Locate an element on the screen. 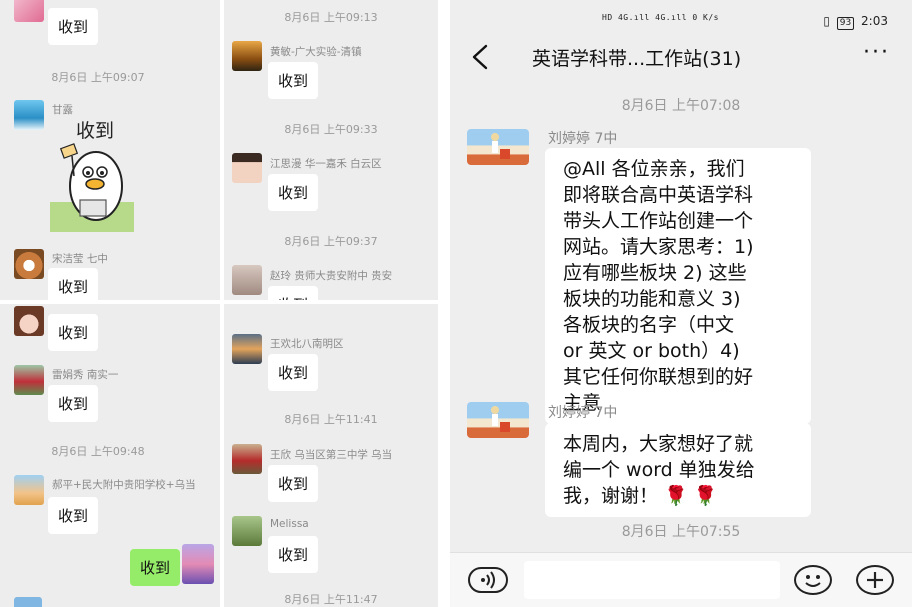  battery-icon: 93 is located at coordinates (845, 23).